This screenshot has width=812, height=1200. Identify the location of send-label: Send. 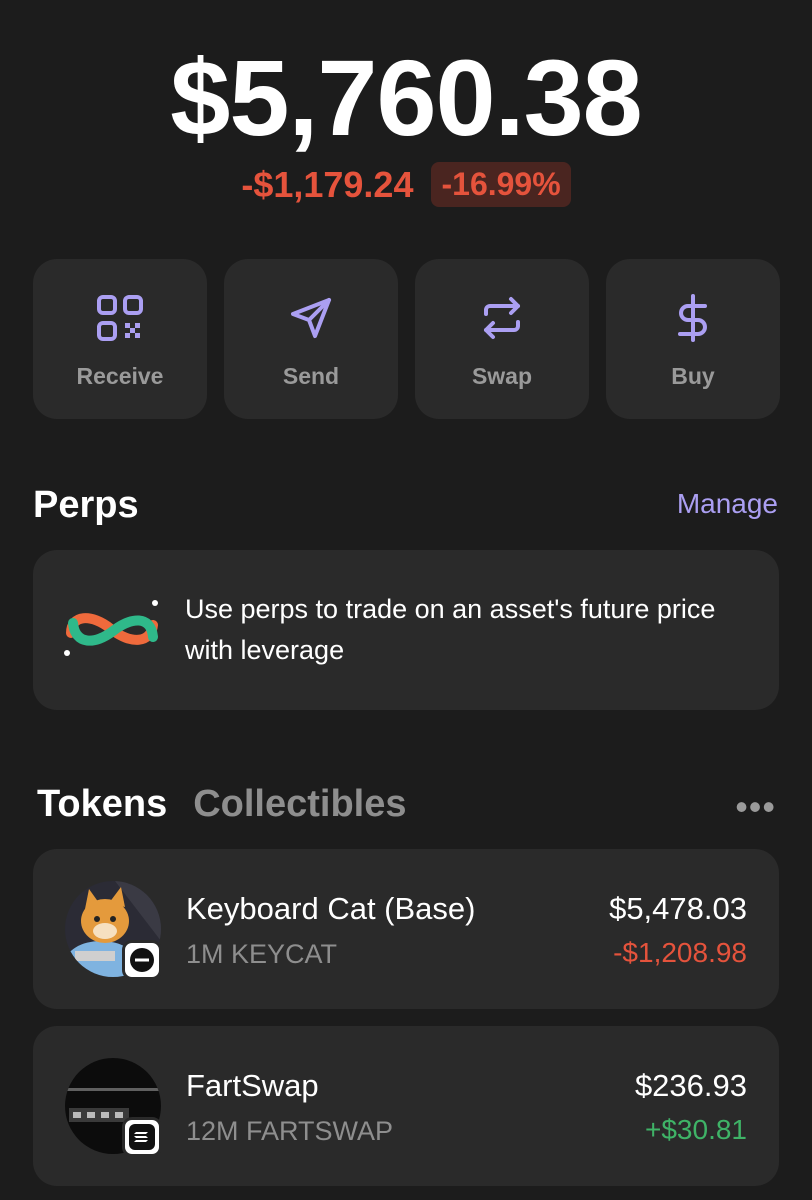
(311, 376).